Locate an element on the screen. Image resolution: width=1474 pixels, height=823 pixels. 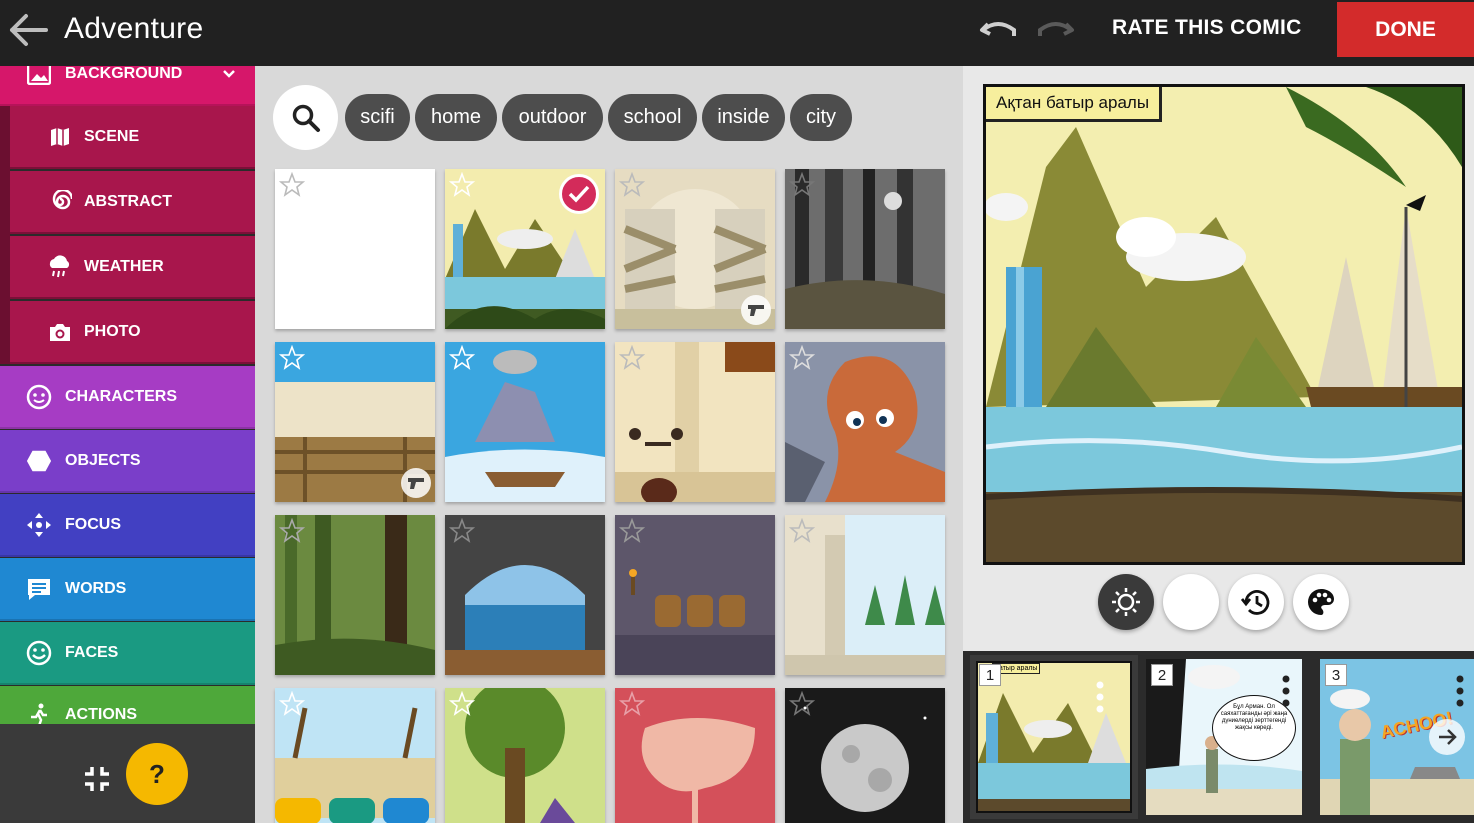
background-thumb-liver is located at coordinates (695, 755).